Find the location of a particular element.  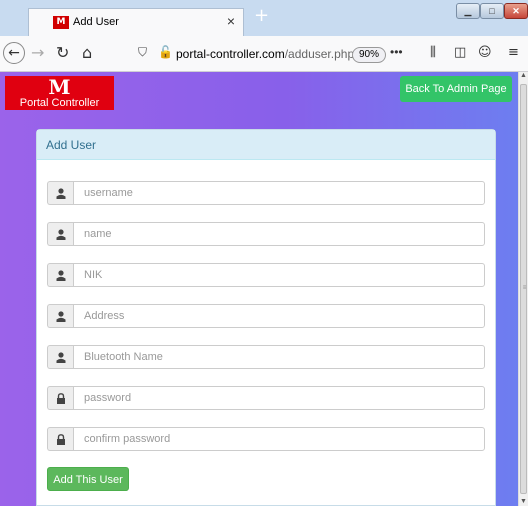

page-actions-menu: ••• is located at coordinates (396, 52).